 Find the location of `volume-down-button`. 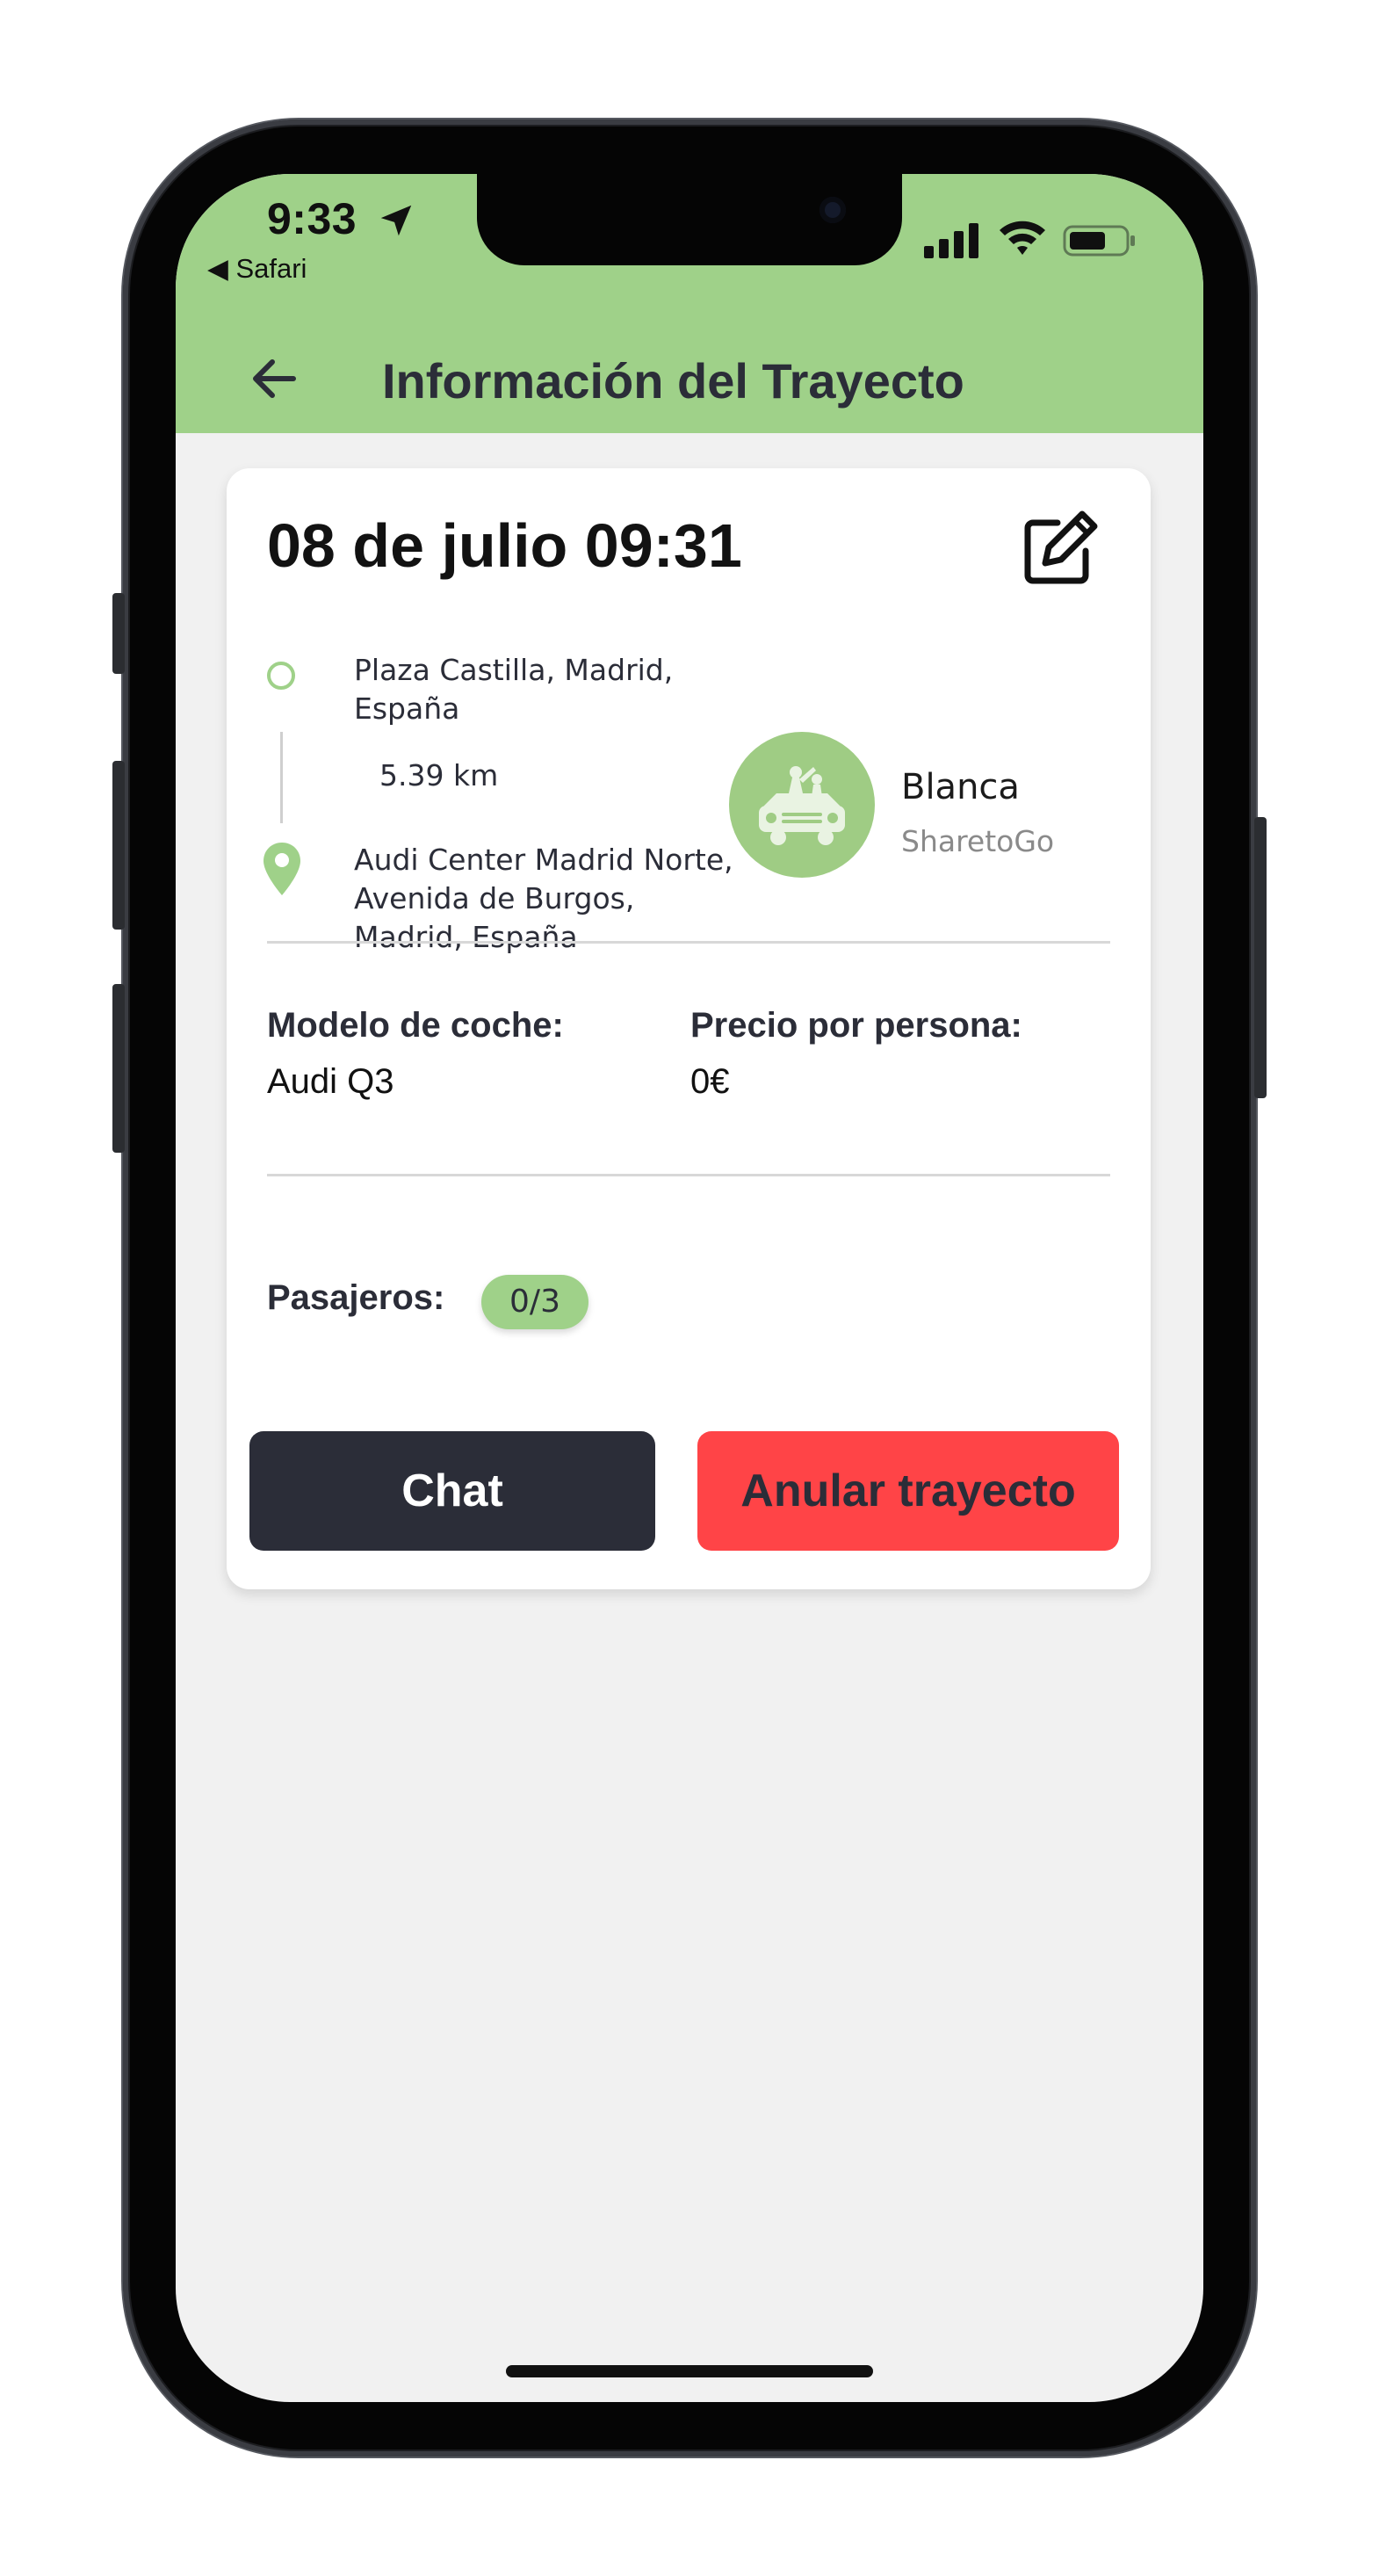

volume-down-button is located at coordinates (118, 1068).